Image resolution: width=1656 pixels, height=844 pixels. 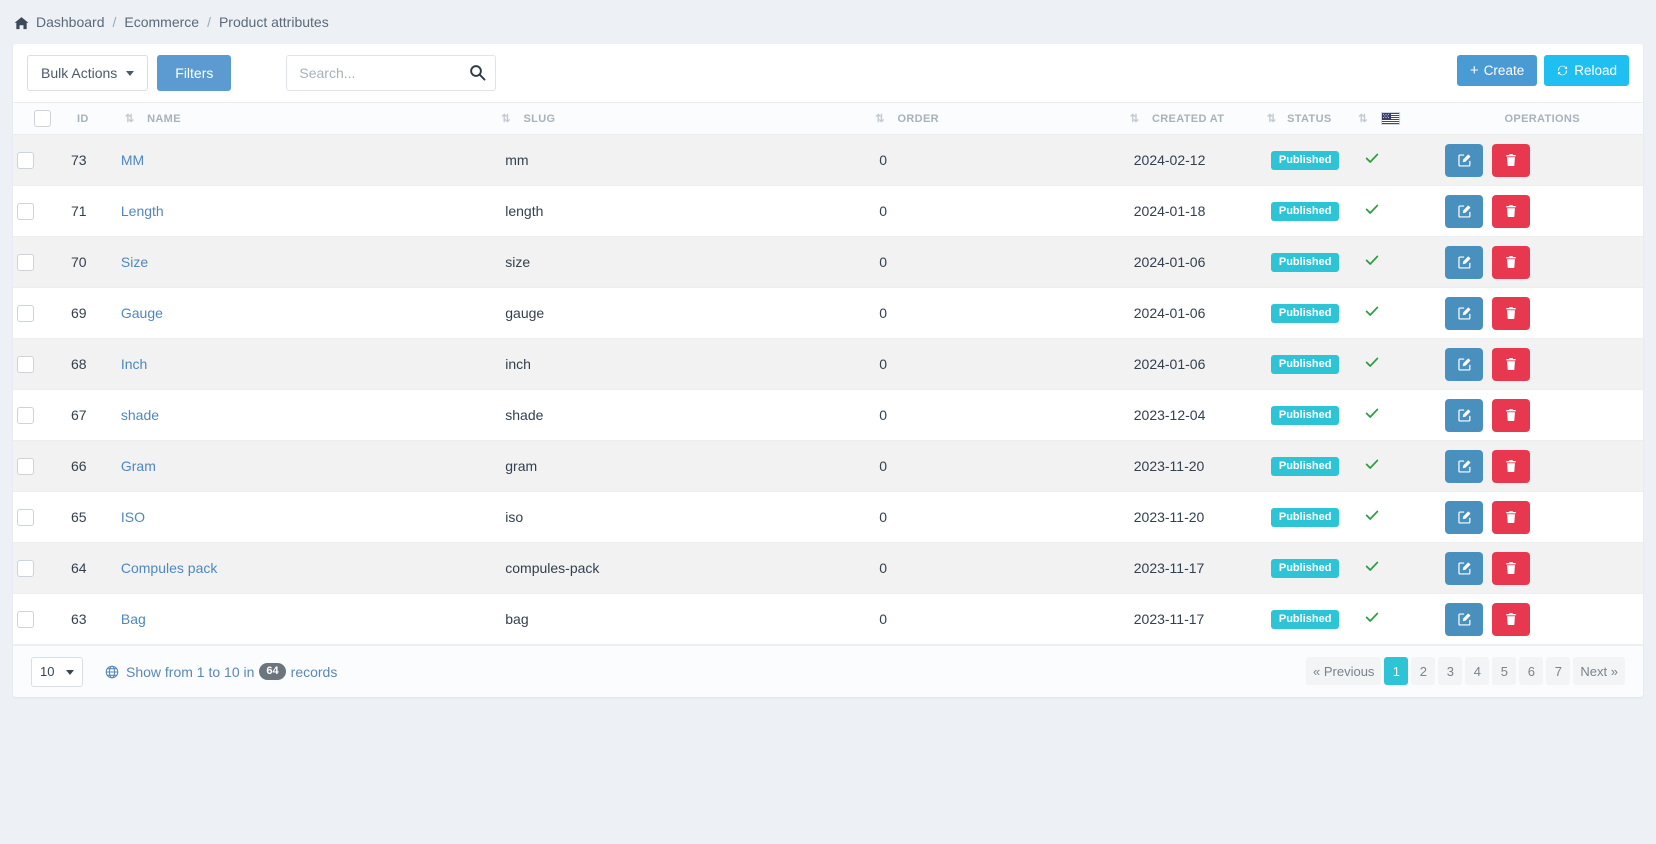 What do you see at coordinates (129, 118) in the screenshot?
I see `sort-icon-id: ⇅` at bounding box center [129, 118].